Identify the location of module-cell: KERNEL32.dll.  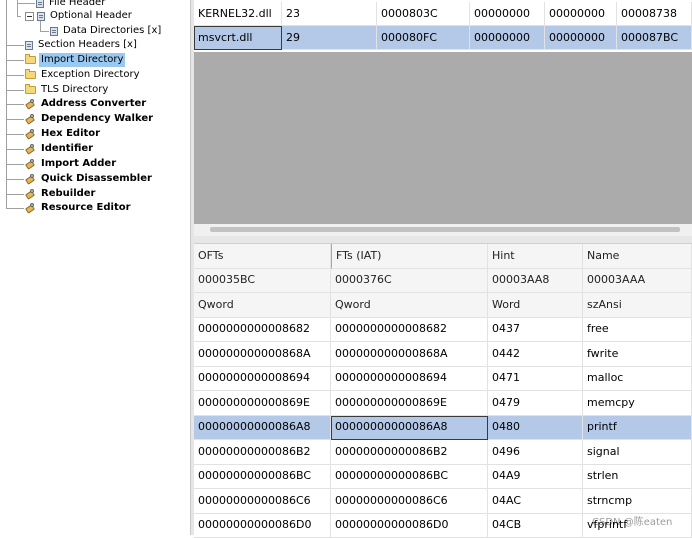
(238, 14).